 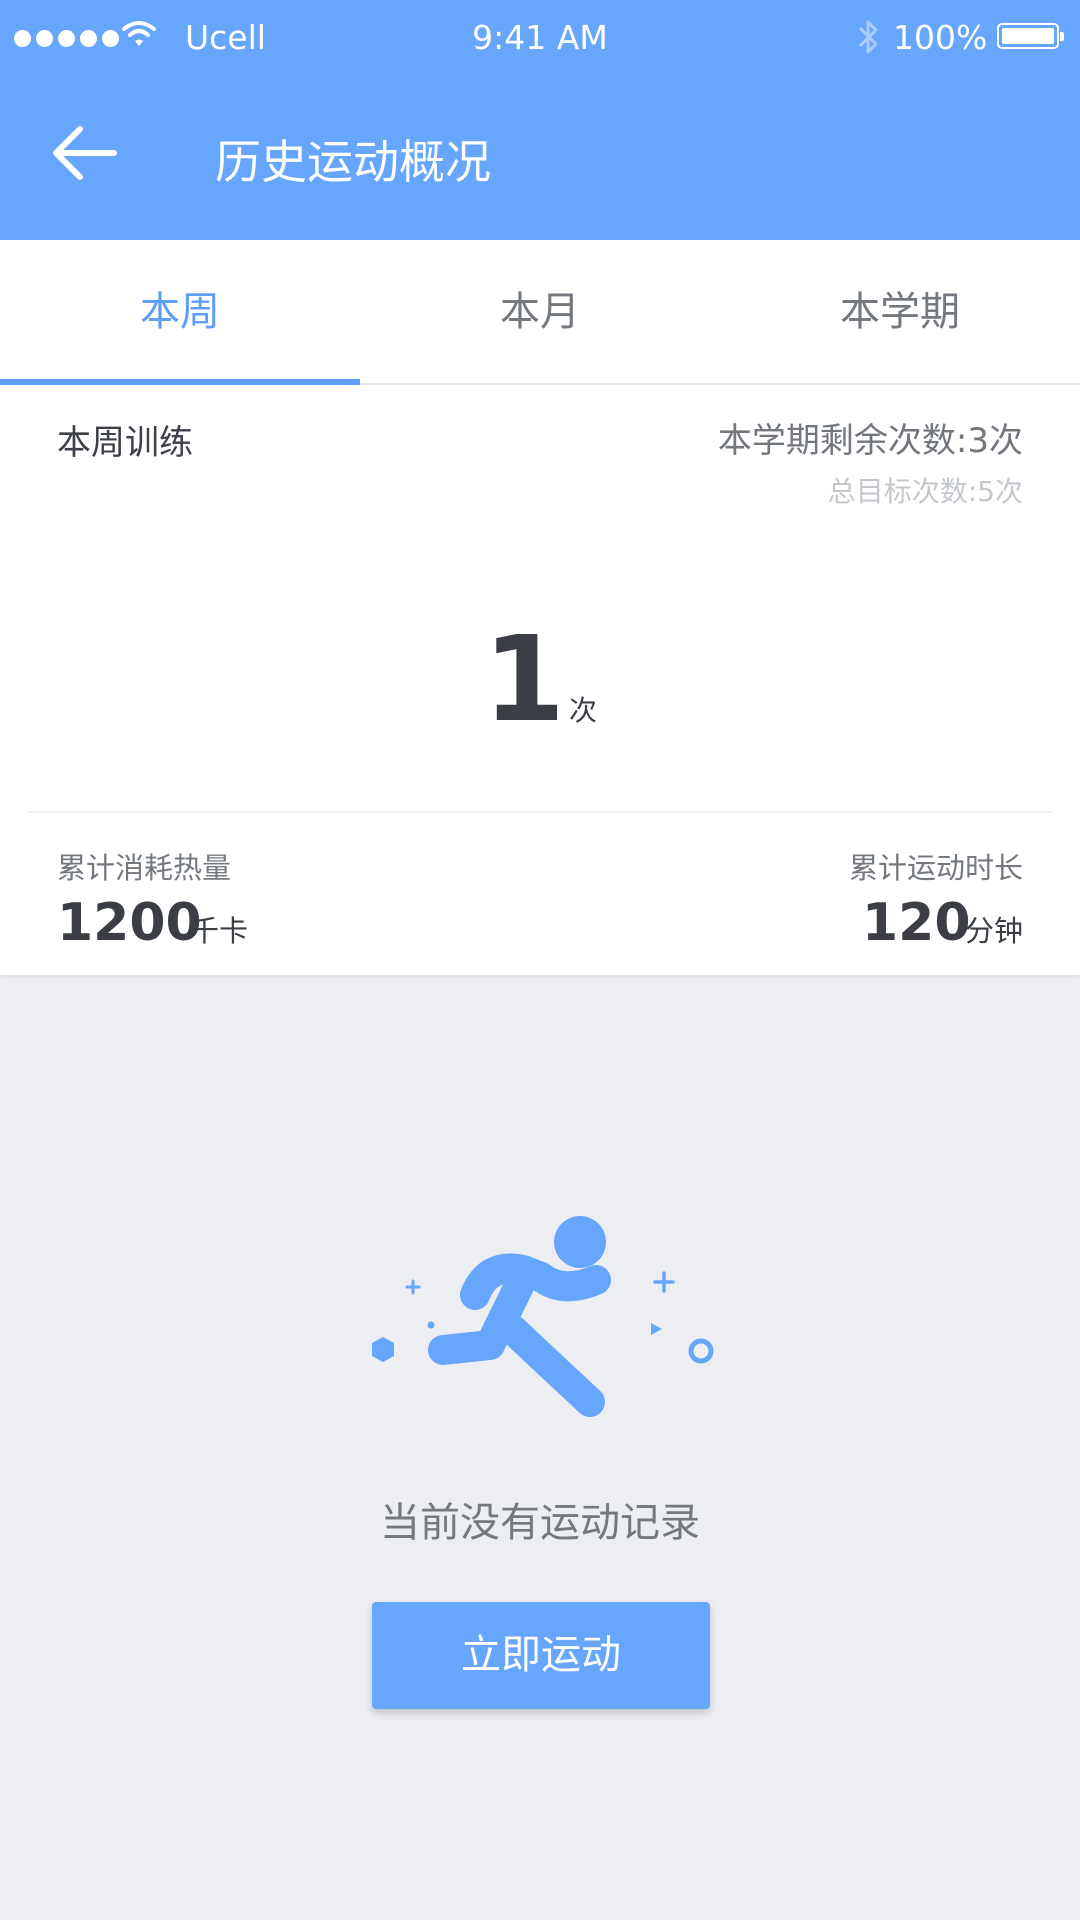 I want to click on empty-state-message: 当前没有运动记录, so click(x=540, y=1523).